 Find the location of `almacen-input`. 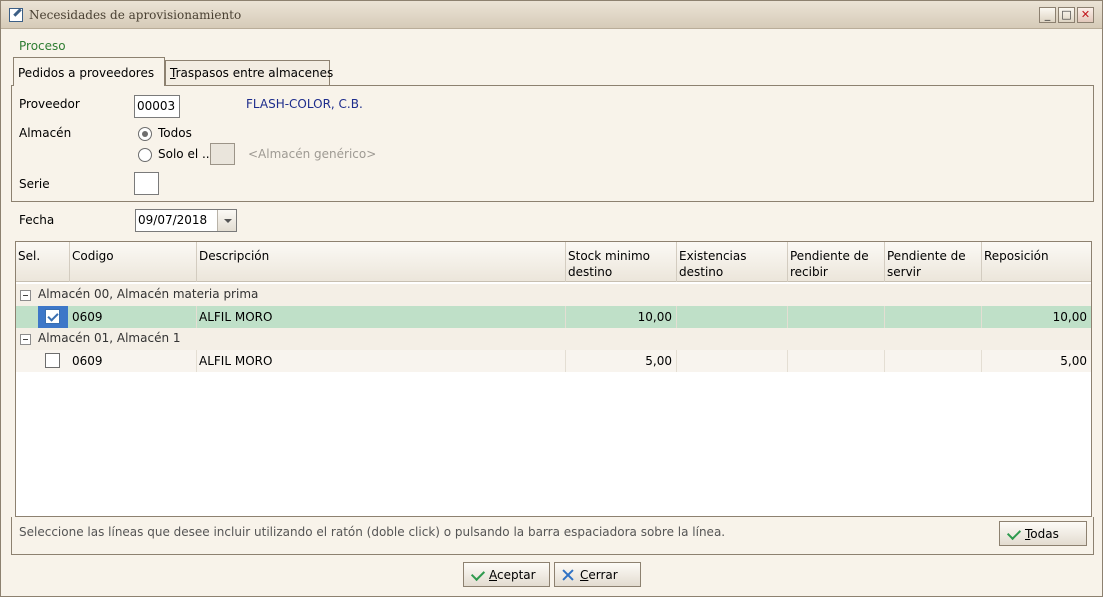

almacen-input is located at coordinates (222, 154).